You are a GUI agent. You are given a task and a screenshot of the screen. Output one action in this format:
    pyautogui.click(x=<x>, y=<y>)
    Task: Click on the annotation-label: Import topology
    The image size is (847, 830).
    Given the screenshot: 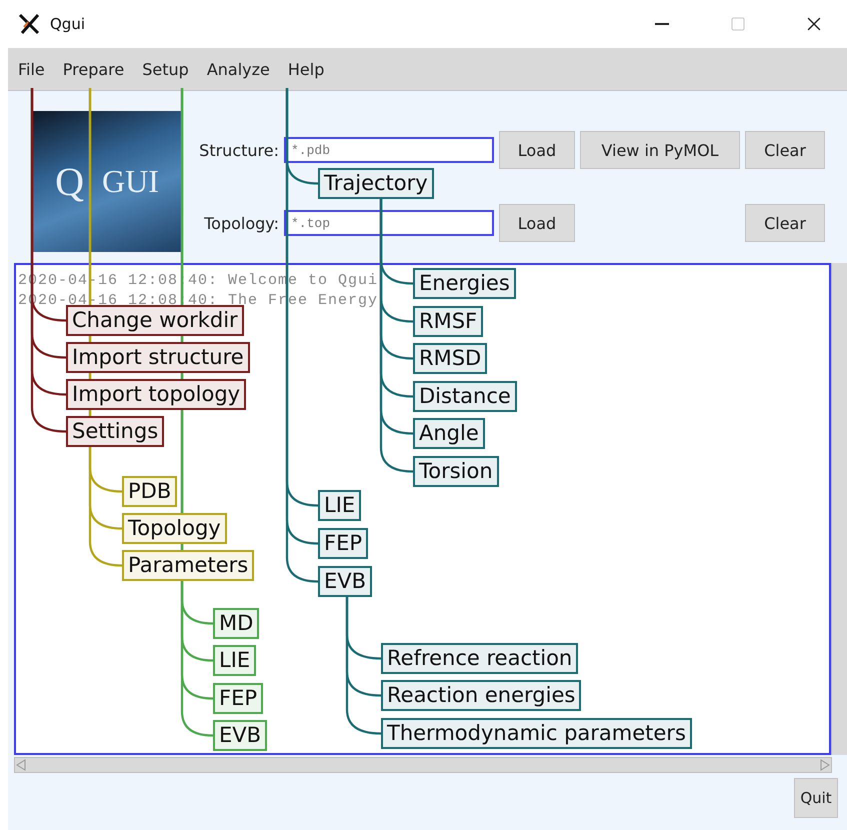 What is the action you would take?
    pyautogui.click(x=156, y=394)
    